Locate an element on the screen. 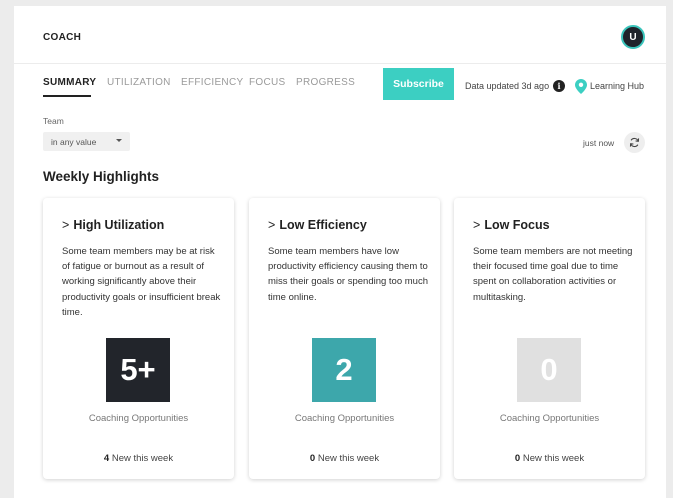 This screenshot has height=498, width=673. refresh-button is located at coordinates (634, 142).